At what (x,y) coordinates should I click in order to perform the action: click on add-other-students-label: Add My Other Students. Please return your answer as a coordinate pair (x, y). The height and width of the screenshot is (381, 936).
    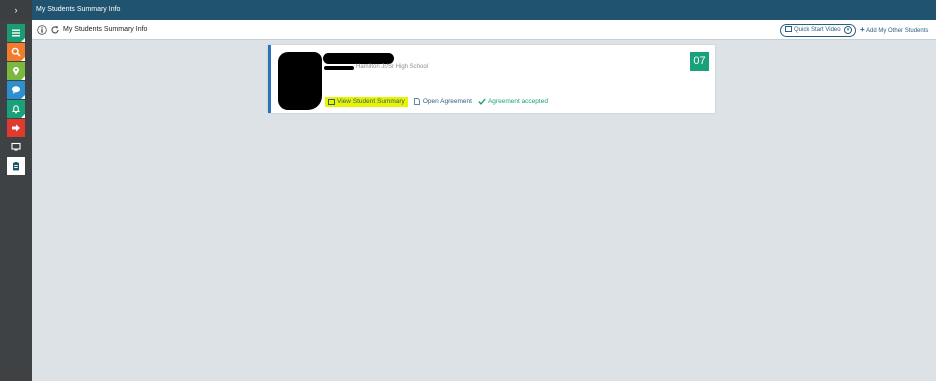
    Looking at the image, I should click on (897, 31).